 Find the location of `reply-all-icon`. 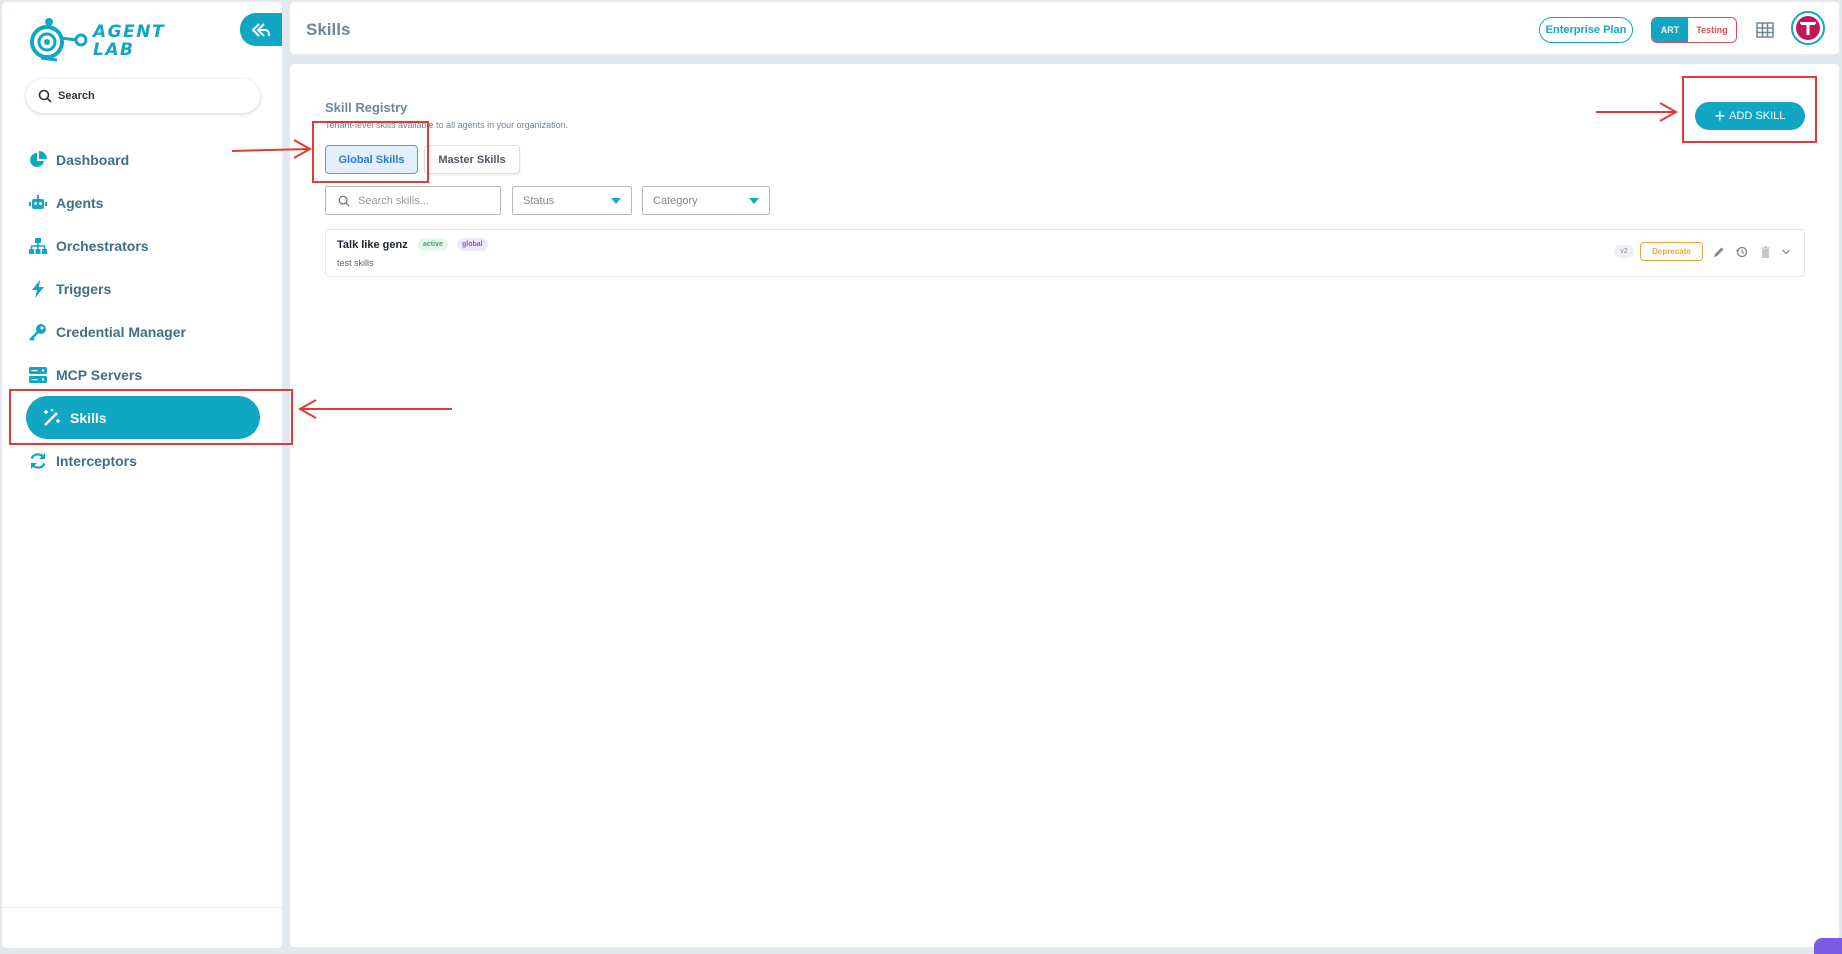

reply-all-icon is located at coordinates (260, 29).